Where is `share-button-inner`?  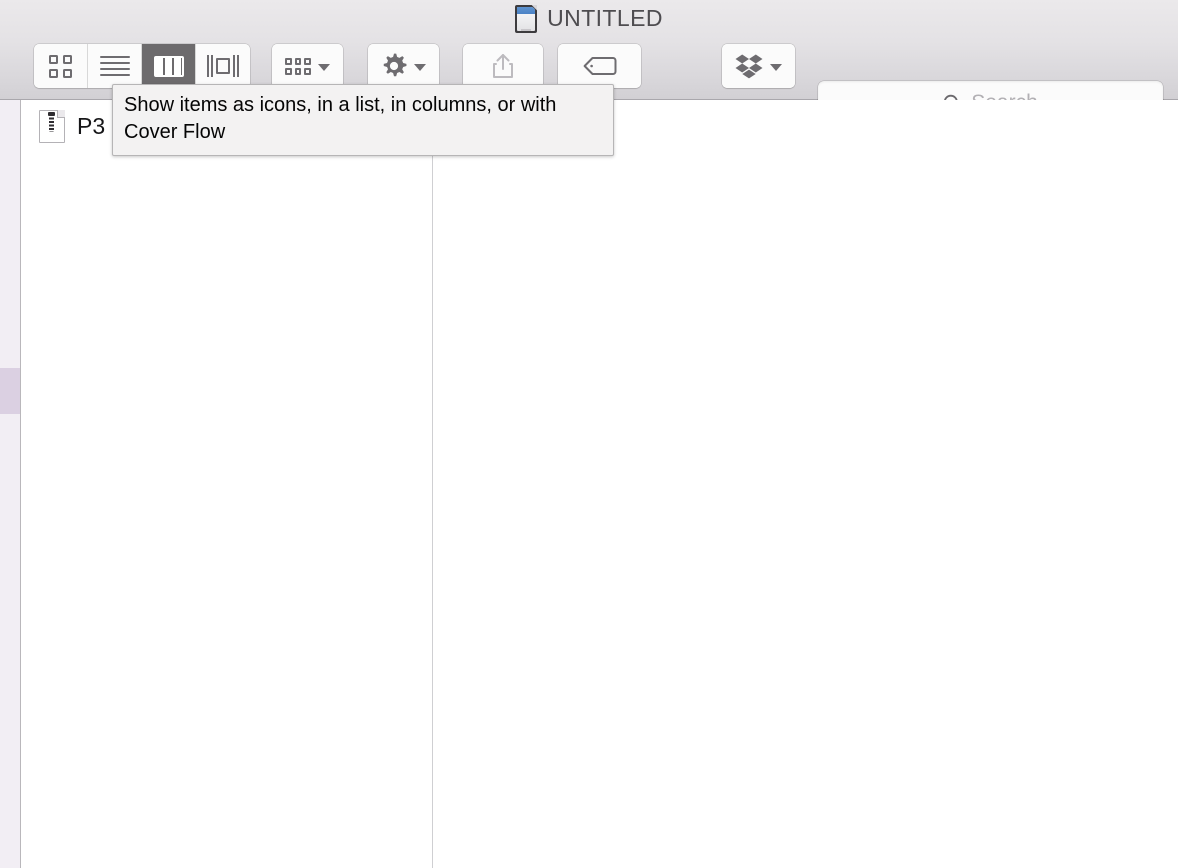 share-button-inner is located at coordinates (503, 66).